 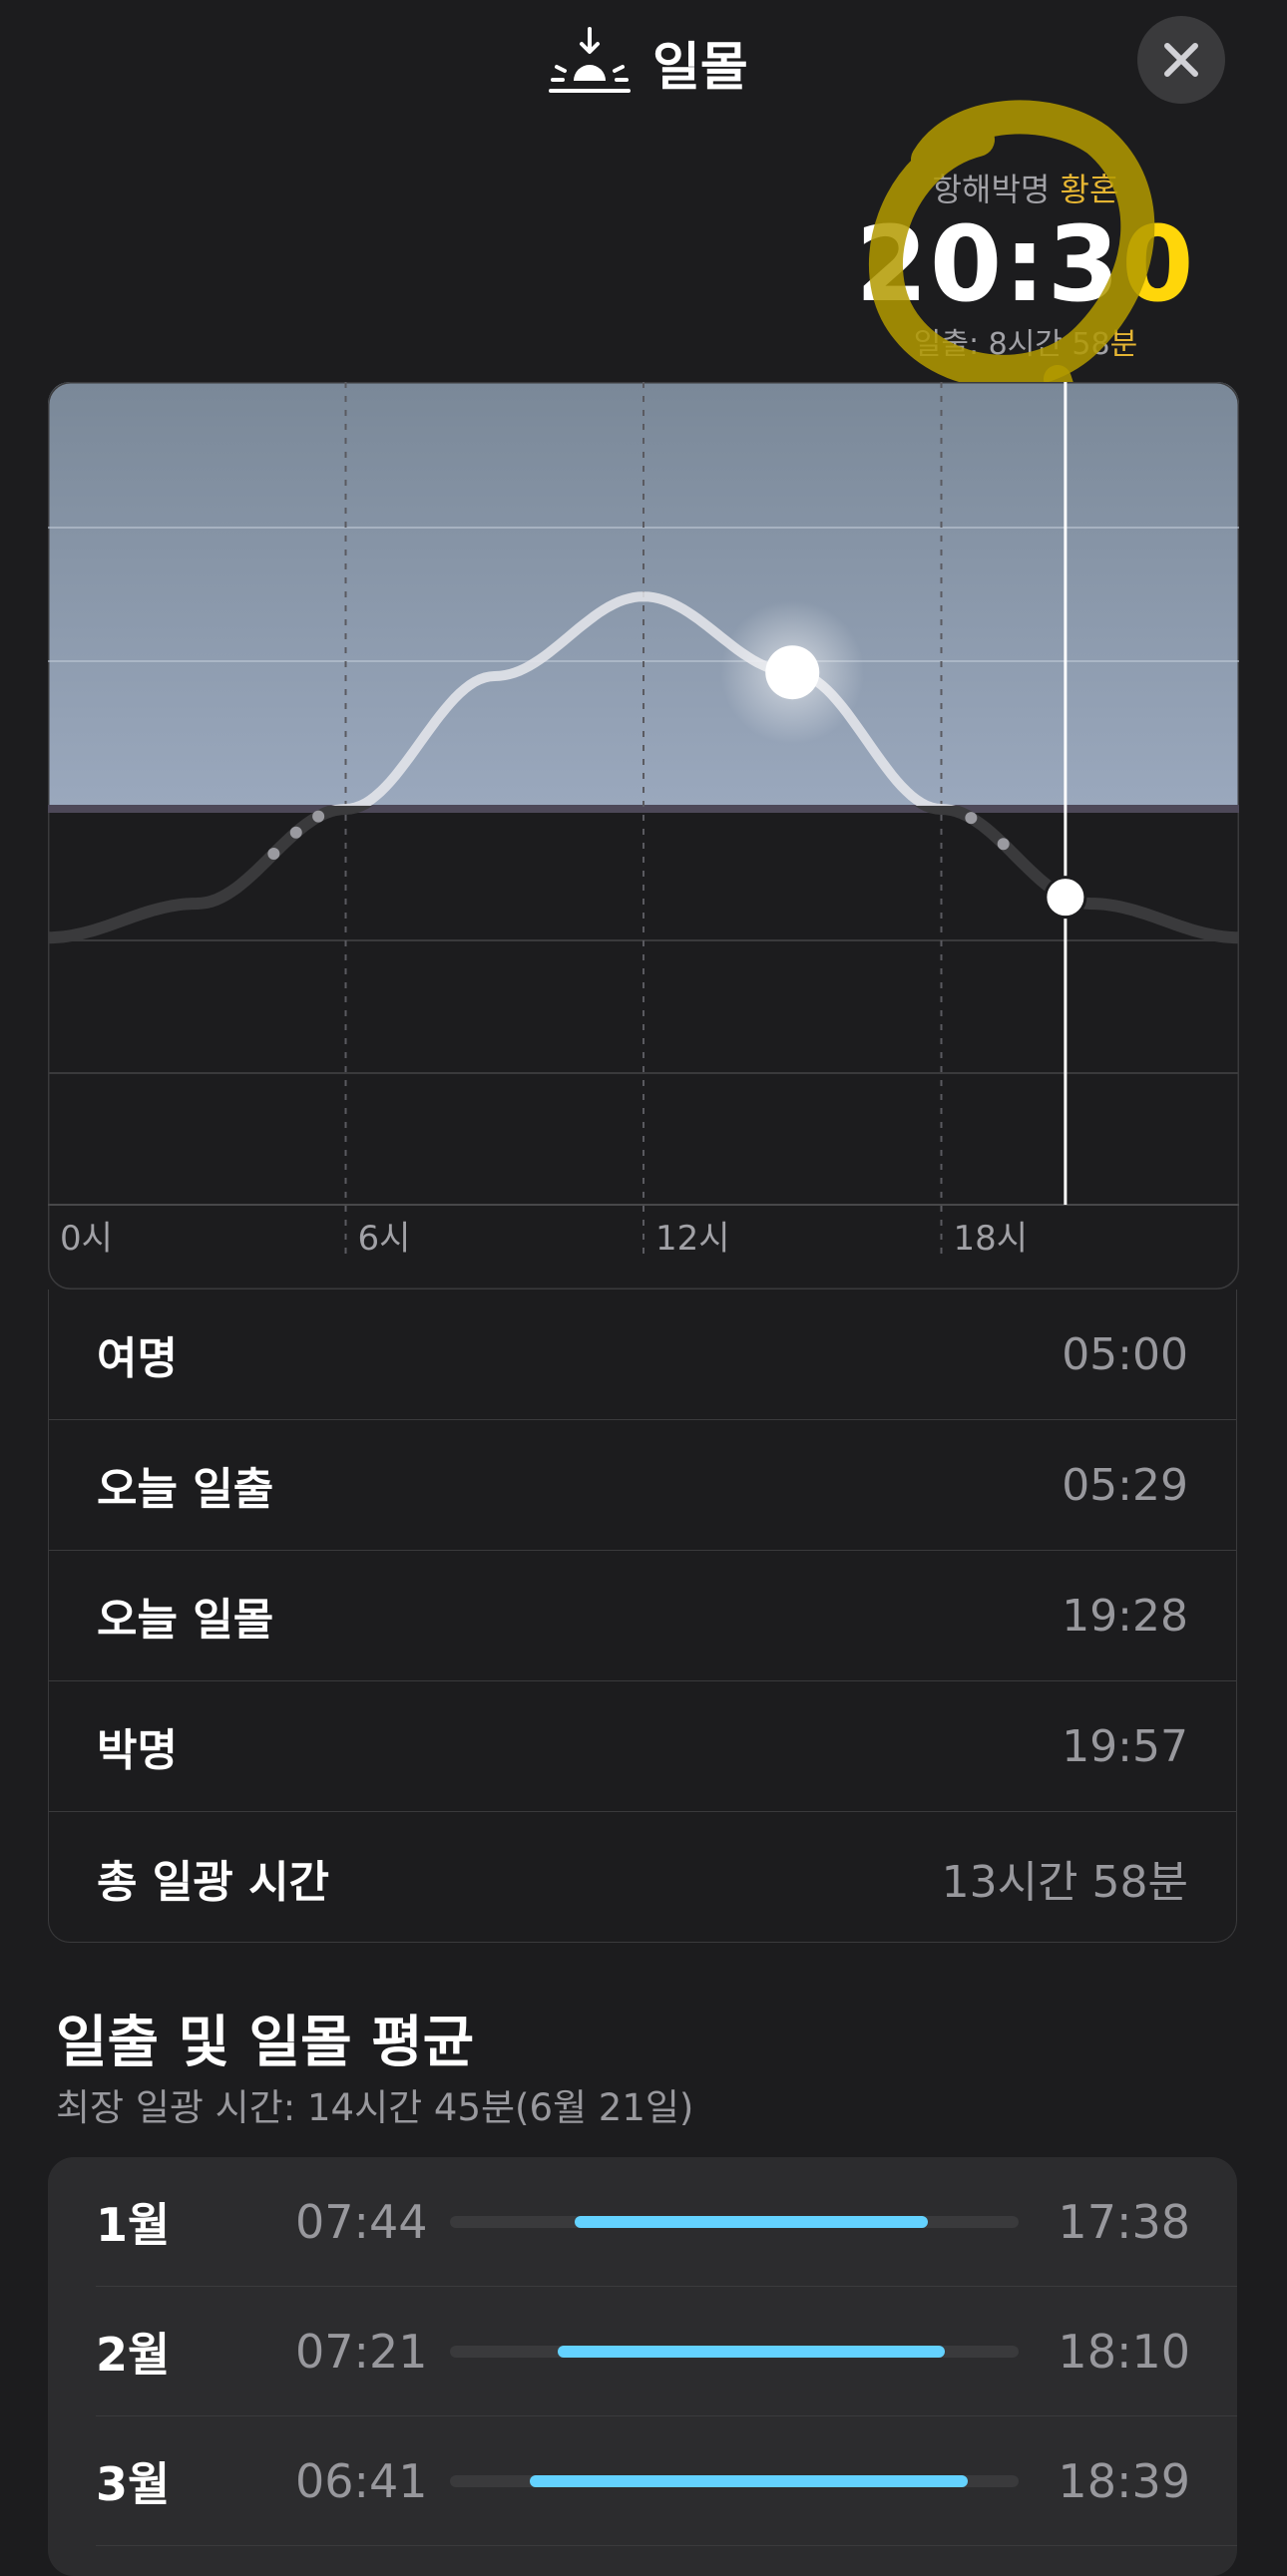 I want to click on detail-row: 총 일광 시간 13시간 58분, so click(x=642, y=1878).